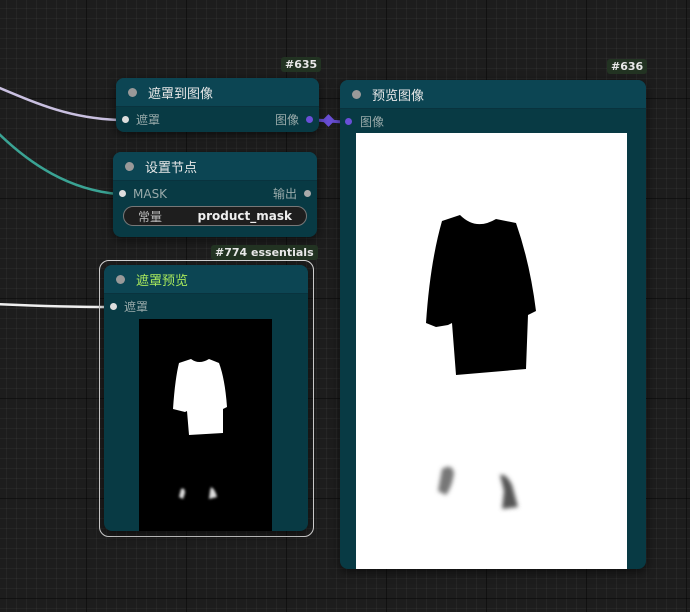 Image resolution: width=690 pixels, height=612 pixels. What do you see at coordinates (284, 194) in the screenshot?
I see `output-label: 输出` at bounding box center [284, 194].